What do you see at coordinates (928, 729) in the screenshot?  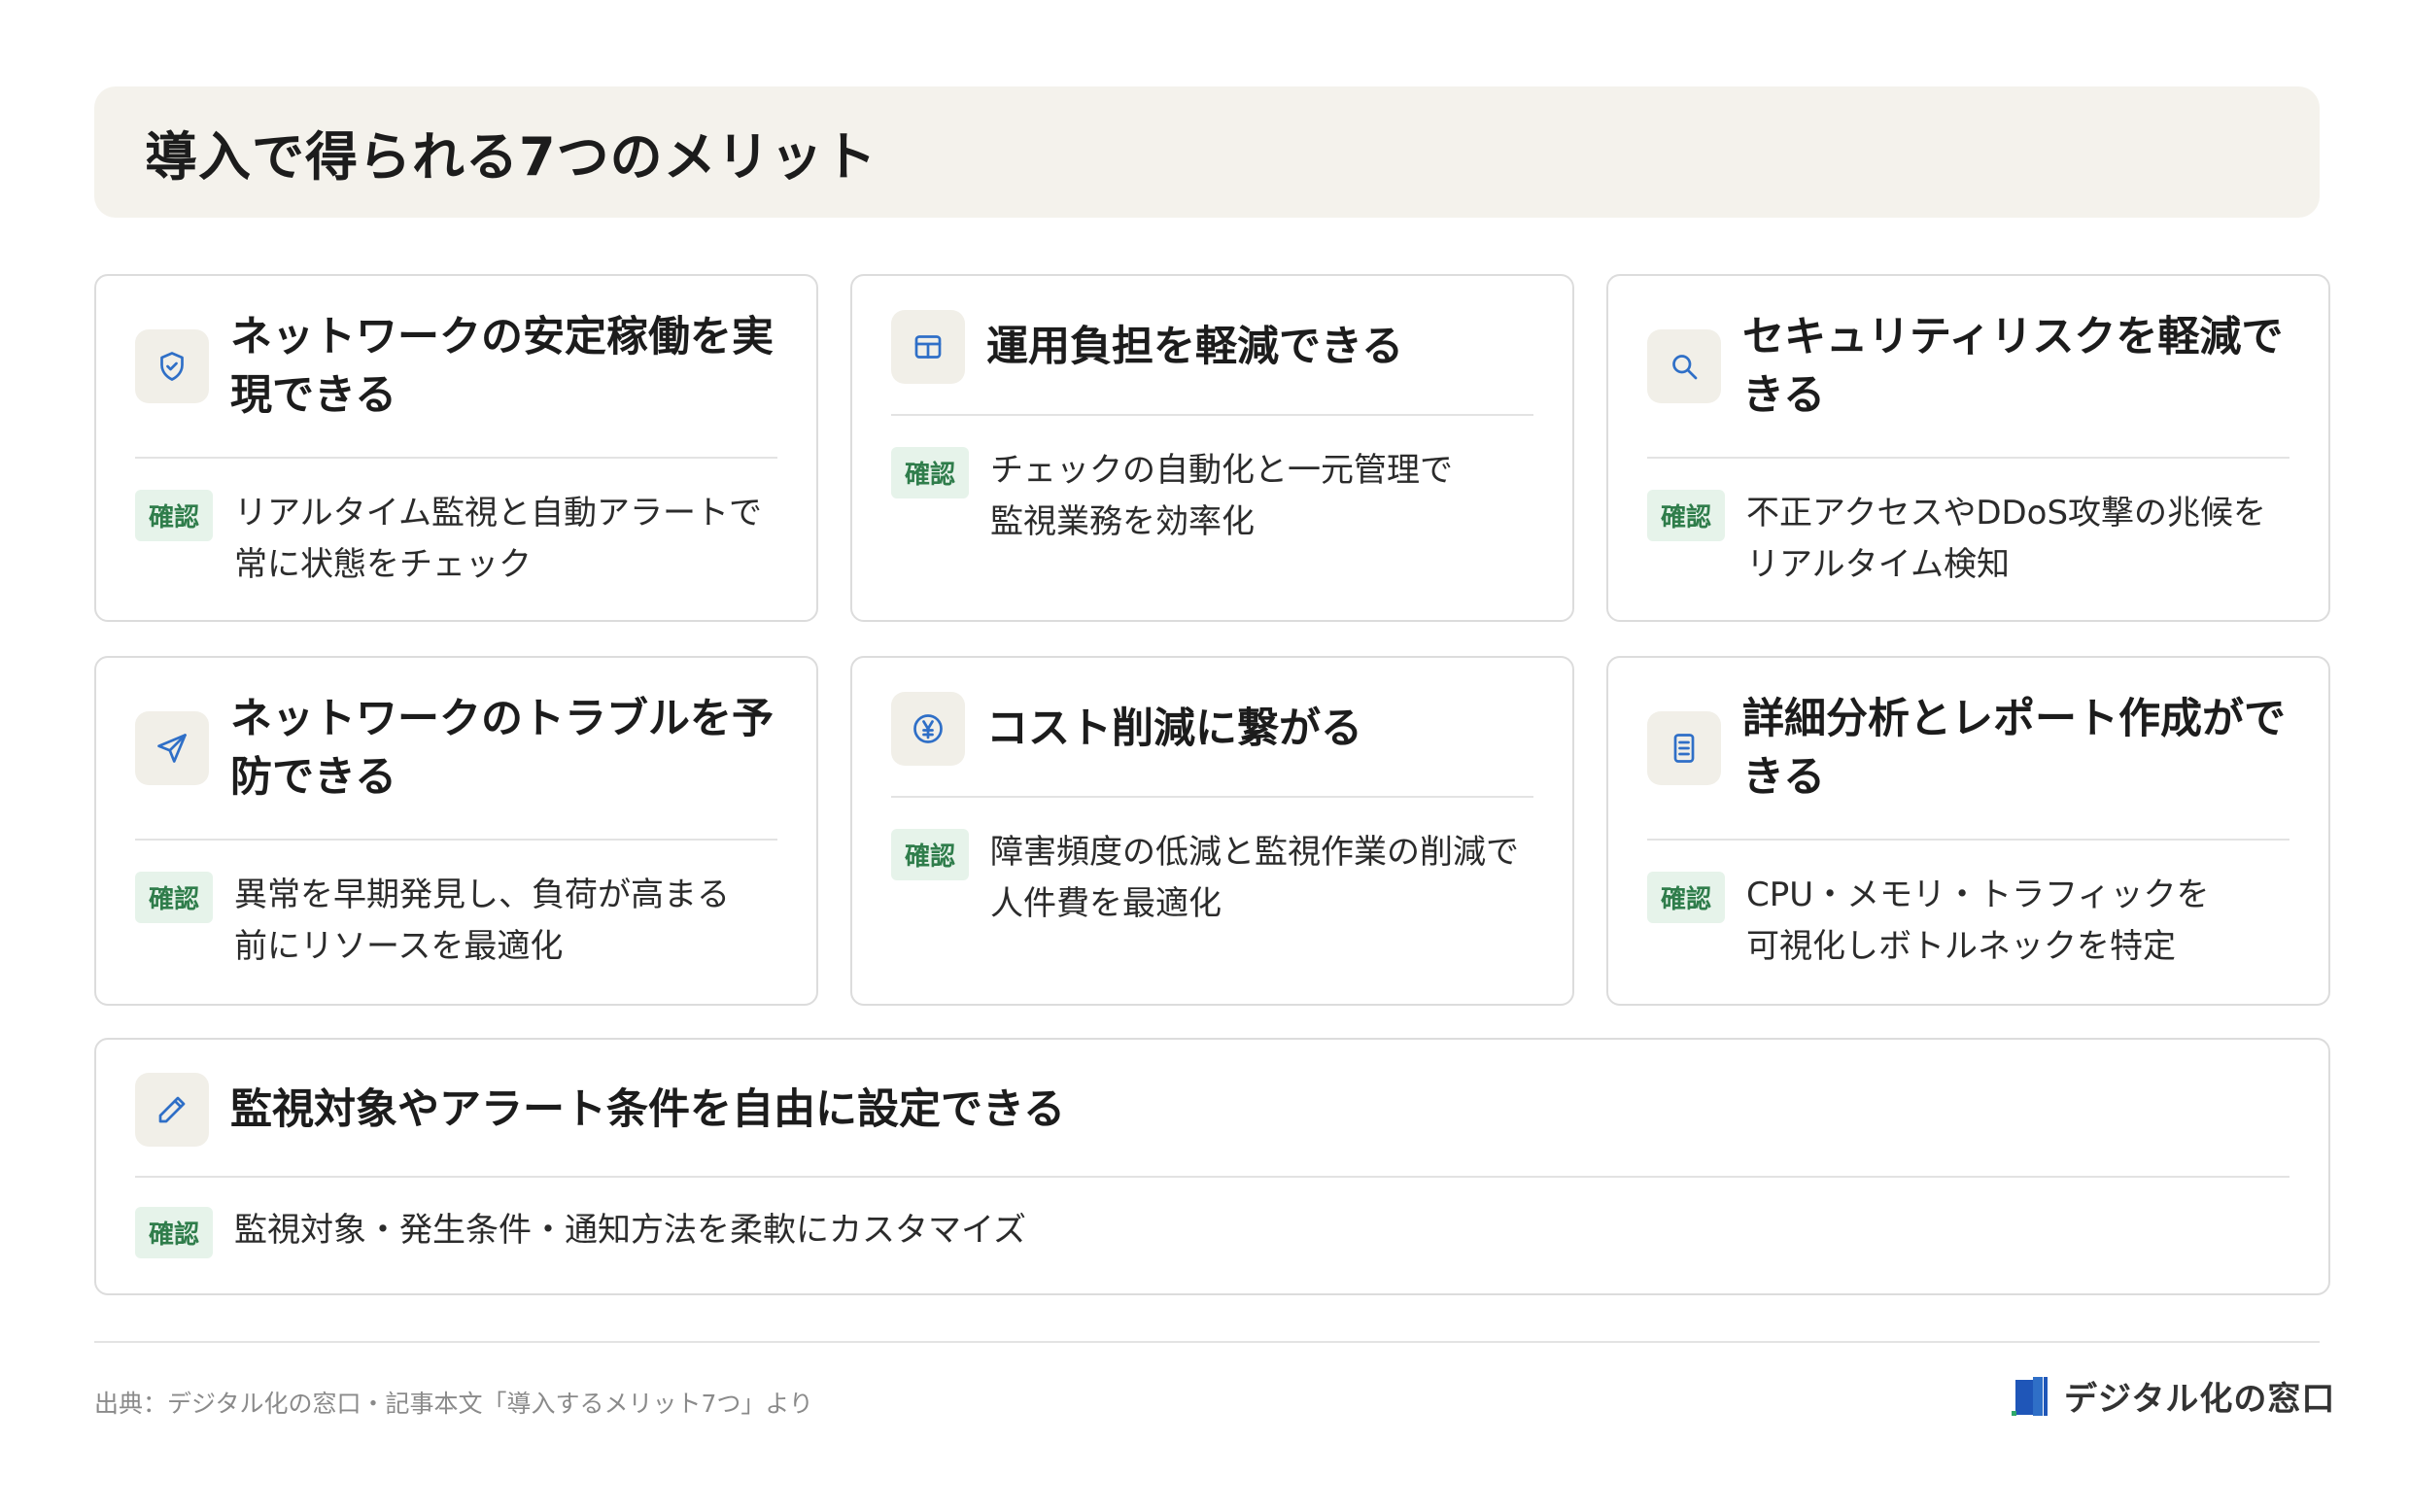 I see `yen-icon` at bounding box center [928, 729].